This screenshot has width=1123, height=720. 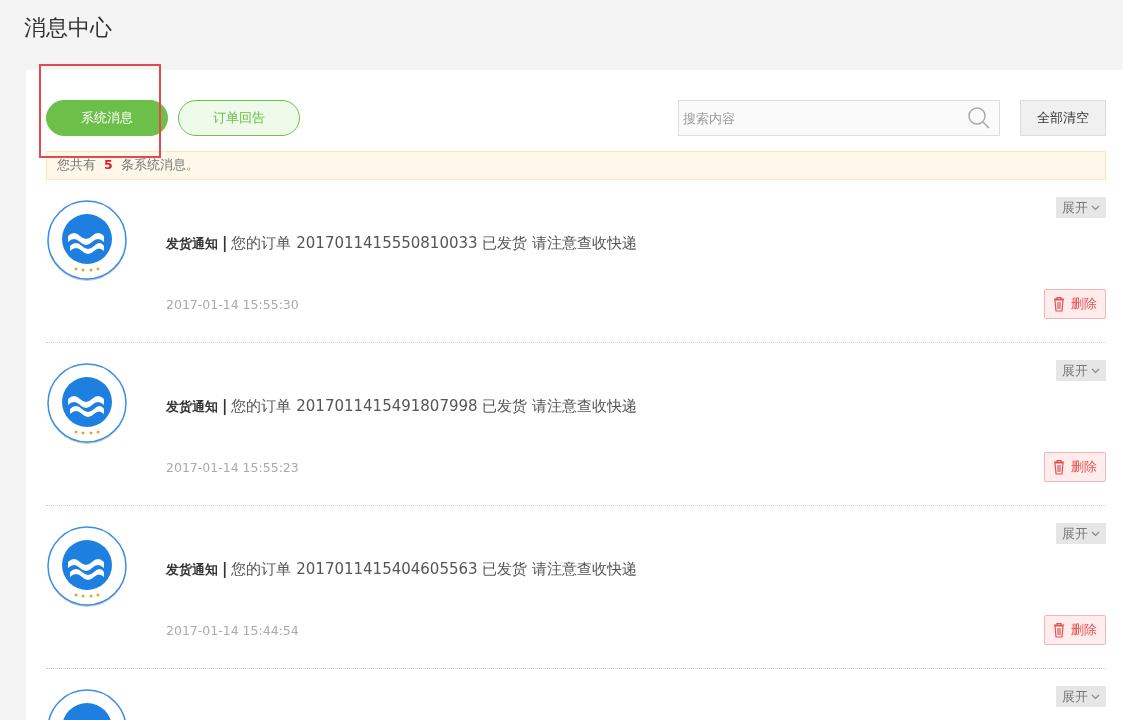 What do you see at coordinates (434, 569) in the screenshot?
I see `message-text: 您的订单 2017011415404605563 已发货 请注意查收快递` at bounding box center [434, 569].